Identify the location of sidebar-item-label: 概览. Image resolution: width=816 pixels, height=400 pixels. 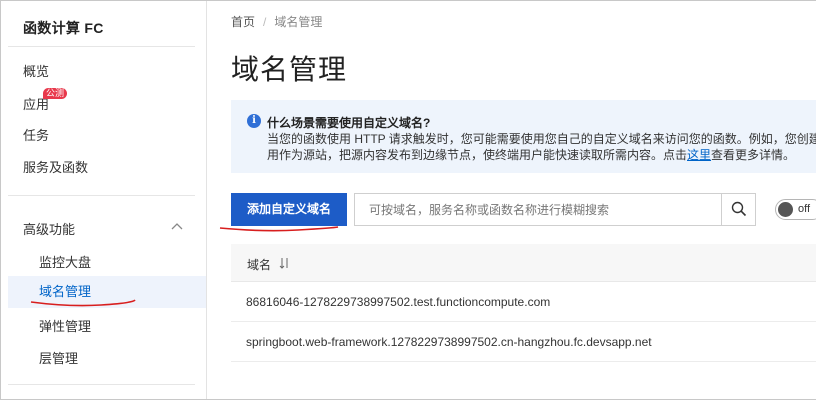
(36, 71).